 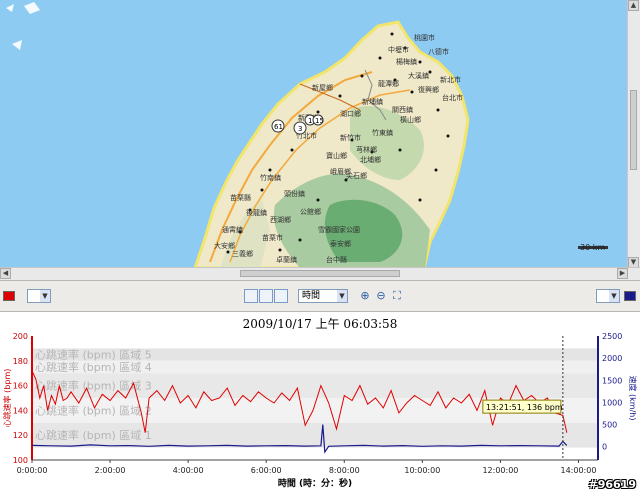 I want to click on scroll-thumb-horizontal, so click(x=320, y=273).